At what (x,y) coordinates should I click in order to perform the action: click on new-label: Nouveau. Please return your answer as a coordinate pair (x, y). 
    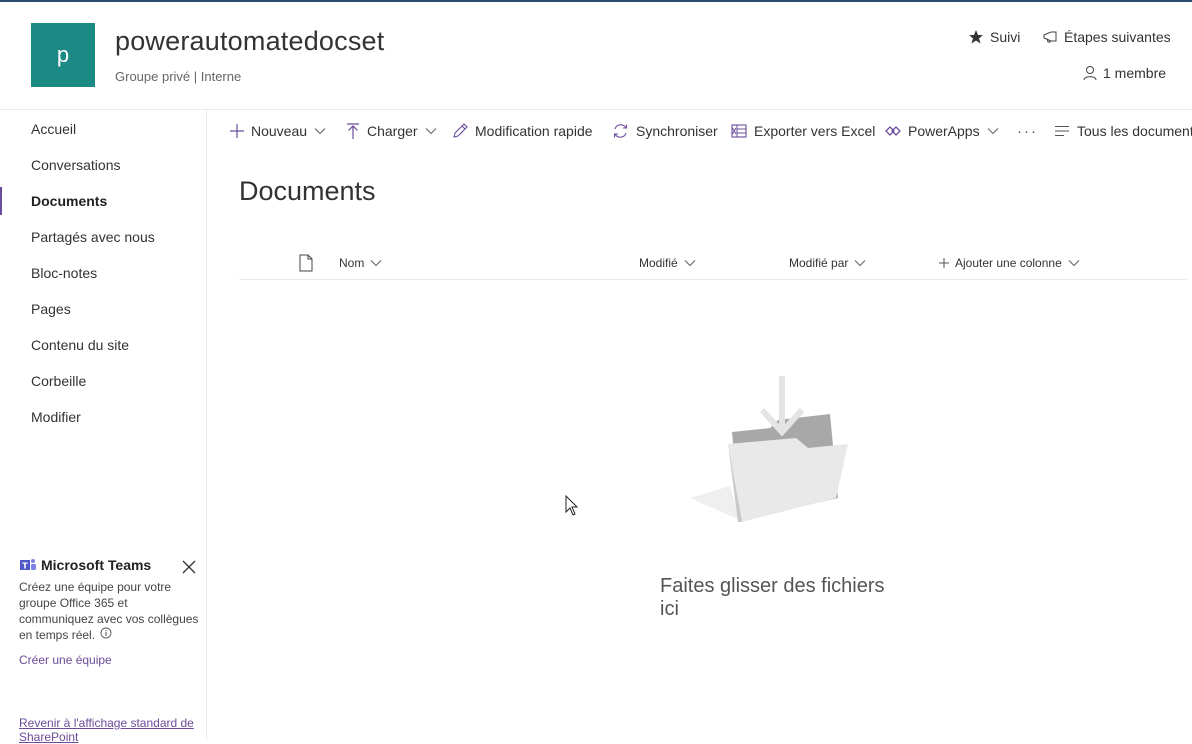
    Looking at the image, I should click on (279, 131).